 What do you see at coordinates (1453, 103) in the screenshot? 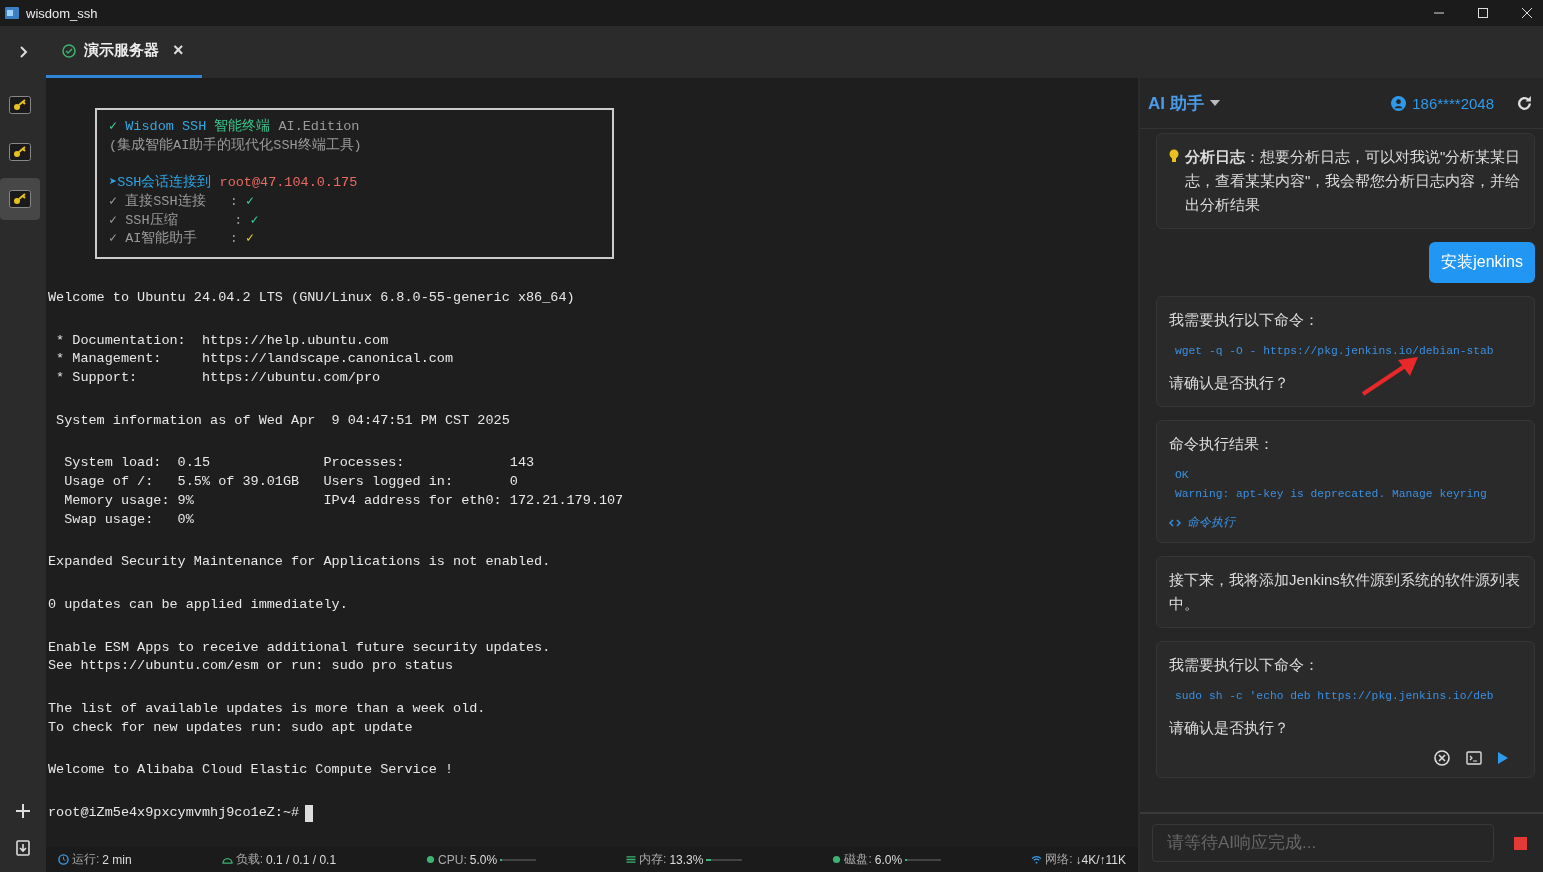
I see `user-phone: 186****2048` at bounding box center [1453, 103].